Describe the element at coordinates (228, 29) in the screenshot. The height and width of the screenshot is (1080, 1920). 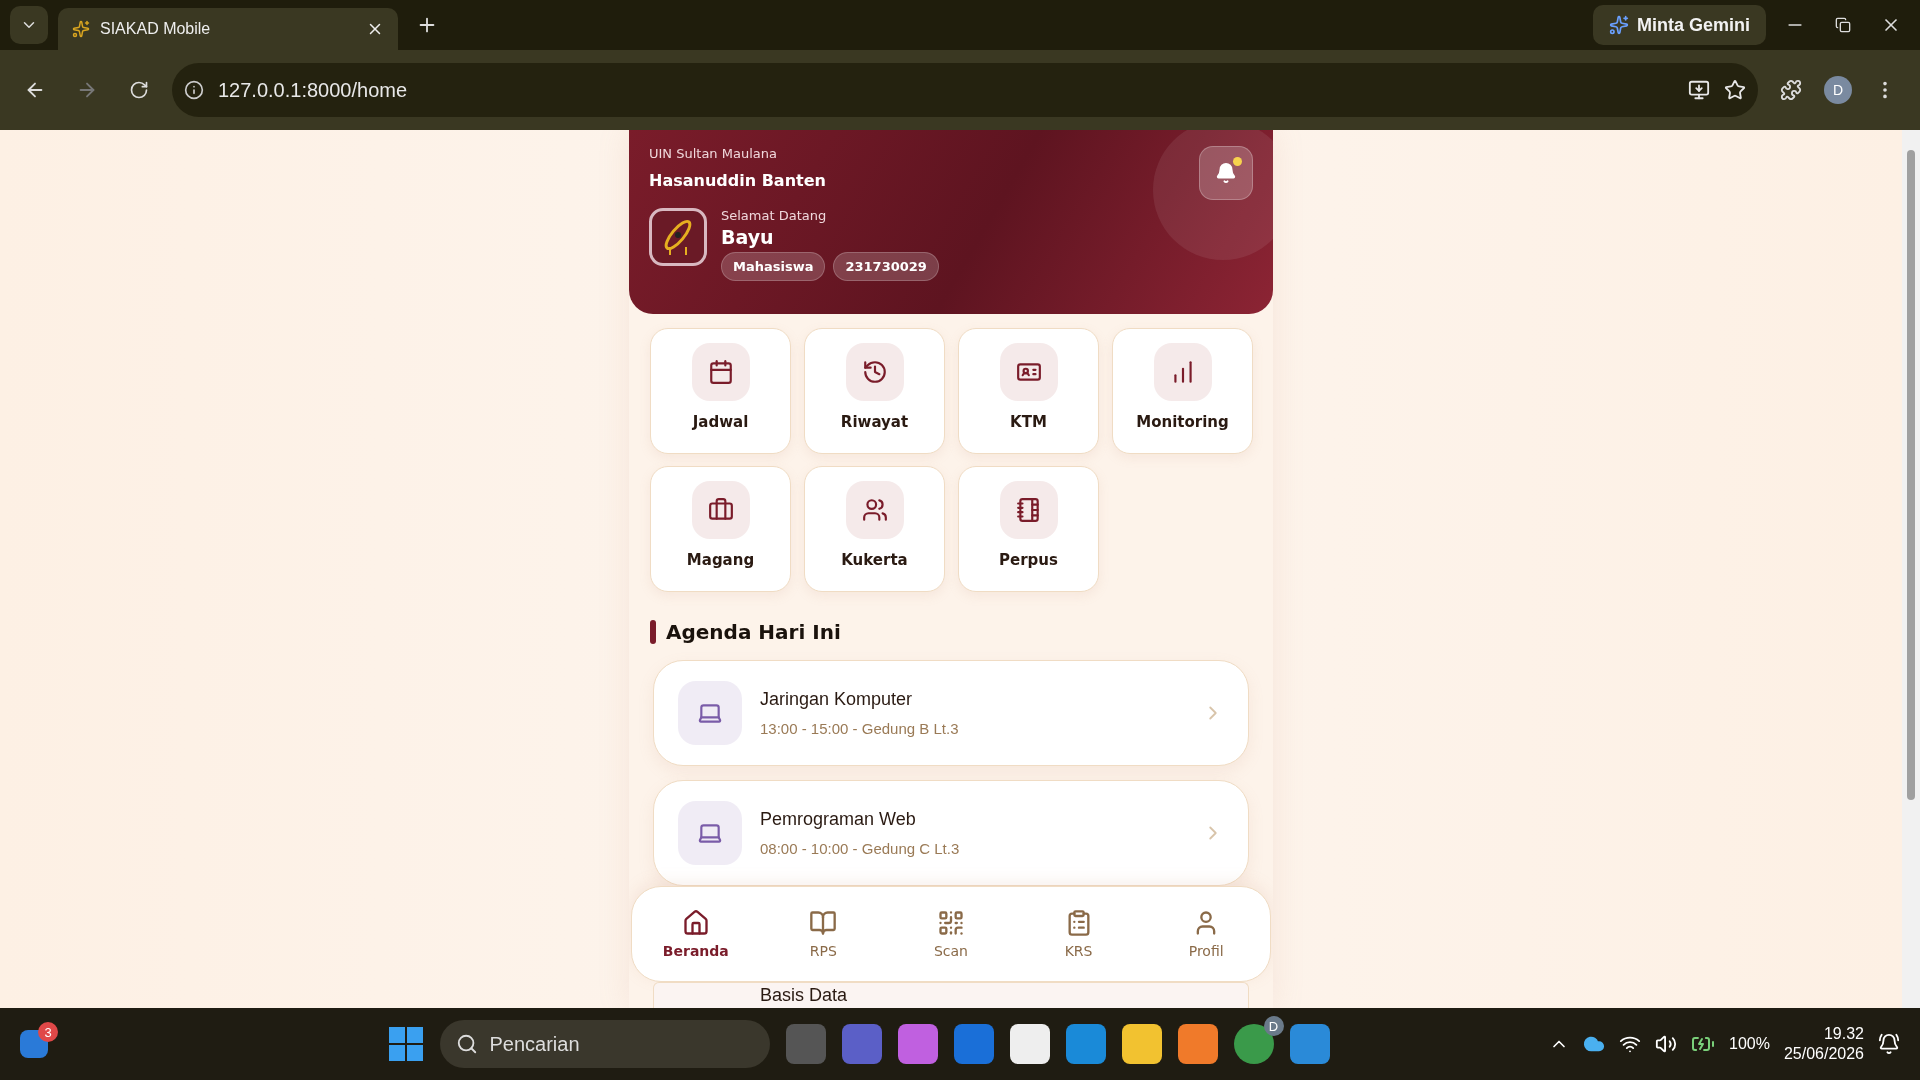
I see `browser-tab: SIAKAD Mobile` at that location.